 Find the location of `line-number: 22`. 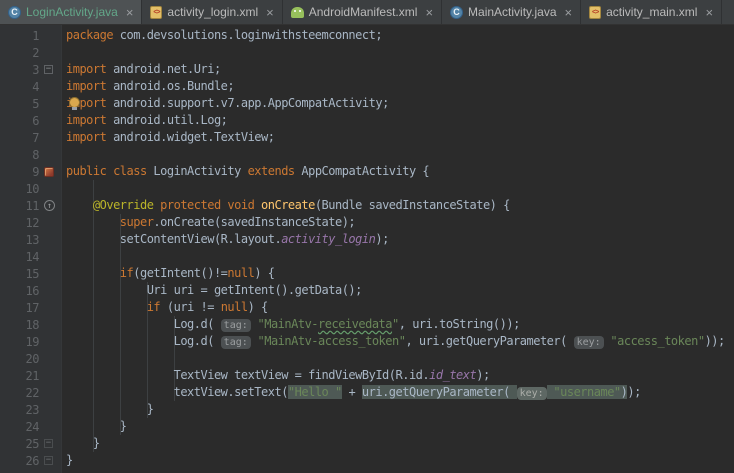

line-number: 22 is located at coordinates (22, 393).